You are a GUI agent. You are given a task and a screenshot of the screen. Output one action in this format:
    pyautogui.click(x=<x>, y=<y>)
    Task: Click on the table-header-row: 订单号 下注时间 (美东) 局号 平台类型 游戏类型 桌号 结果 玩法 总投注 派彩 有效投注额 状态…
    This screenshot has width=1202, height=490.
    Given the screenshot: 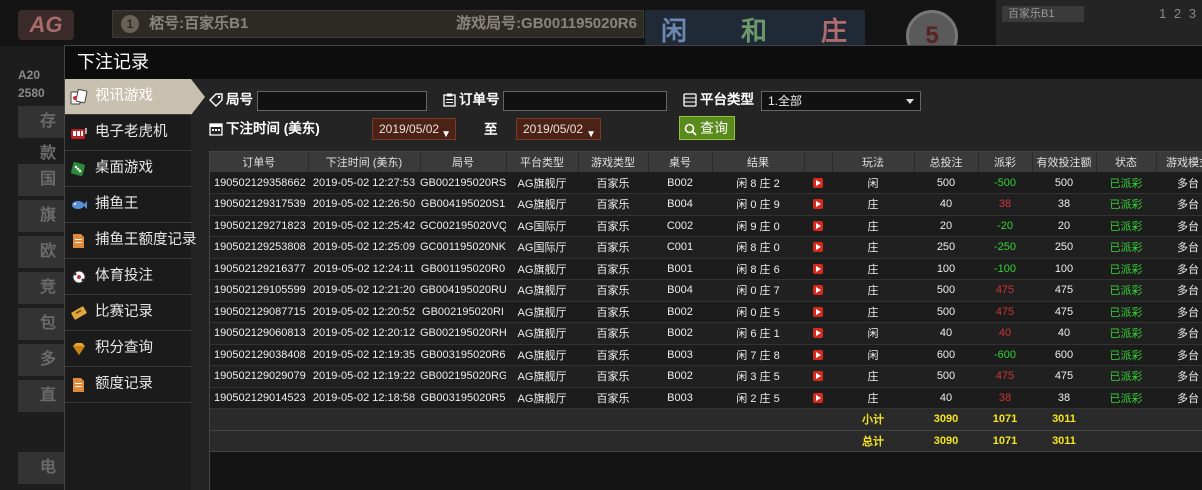 What is the action you would take?
    pyautogui.click(x=706, y=162)
    